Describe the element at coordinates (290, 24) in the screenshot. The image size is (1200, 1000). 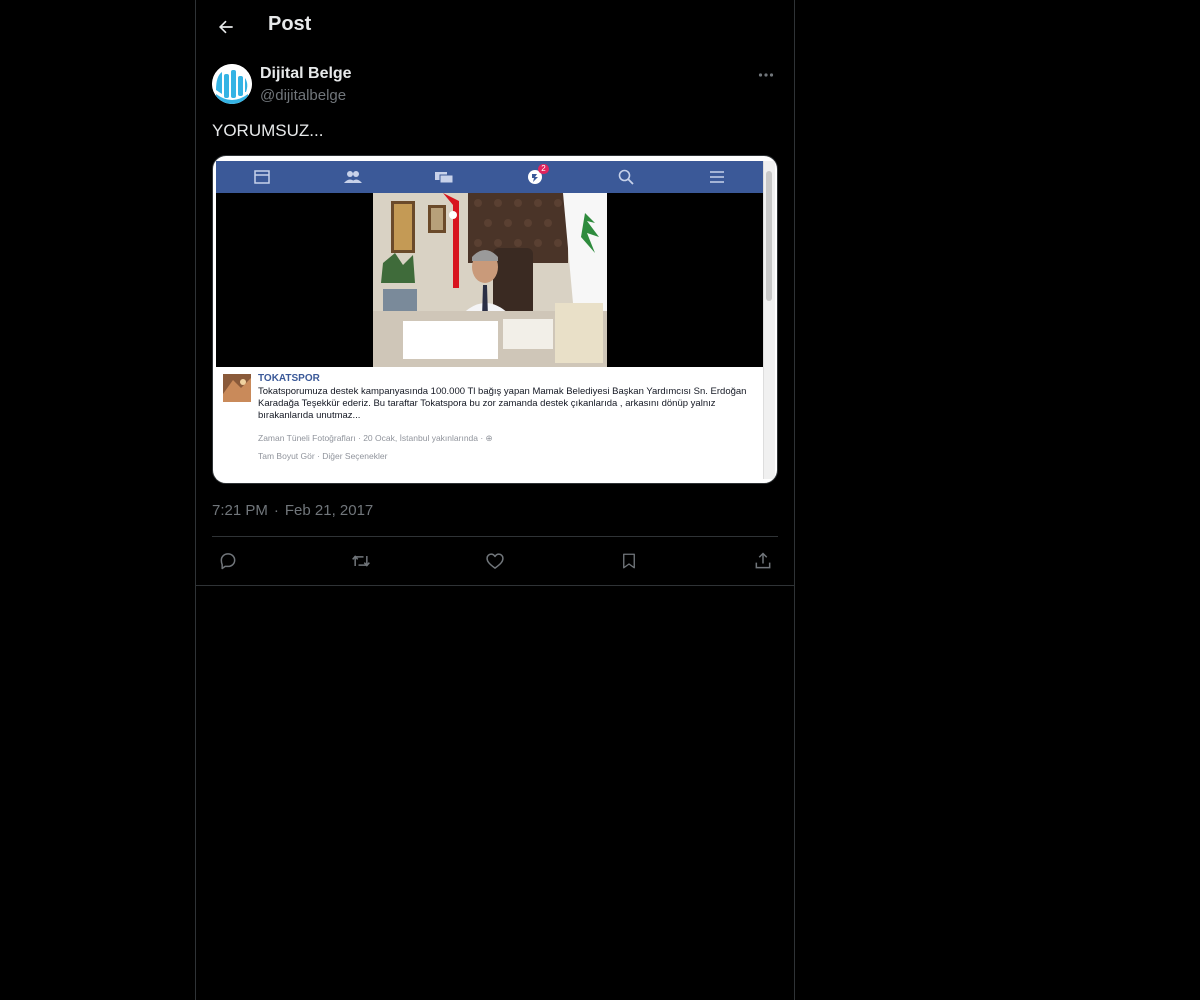
I see `page-title: Post` at that location.